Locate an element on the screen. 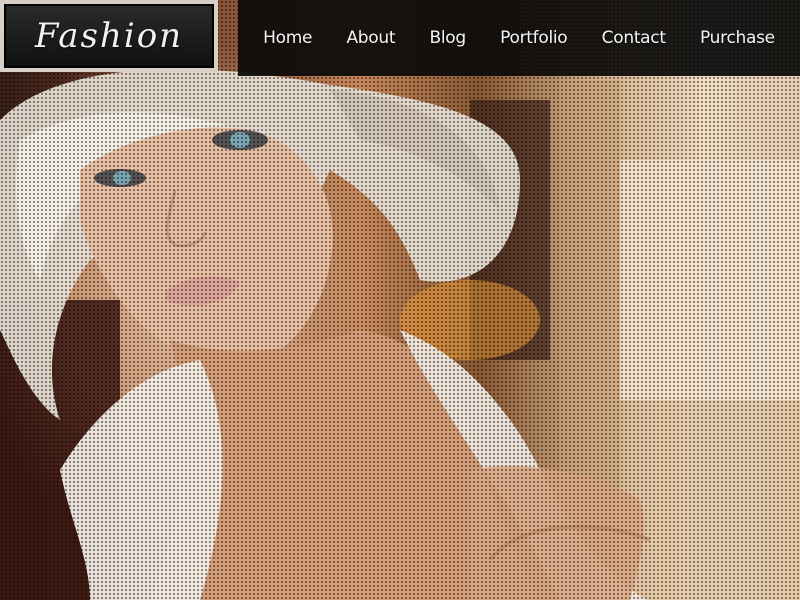 Image resolution: width=800 pixels, height=600 pixels. logo-plate: Fashion is located at coordinates (109, 36).